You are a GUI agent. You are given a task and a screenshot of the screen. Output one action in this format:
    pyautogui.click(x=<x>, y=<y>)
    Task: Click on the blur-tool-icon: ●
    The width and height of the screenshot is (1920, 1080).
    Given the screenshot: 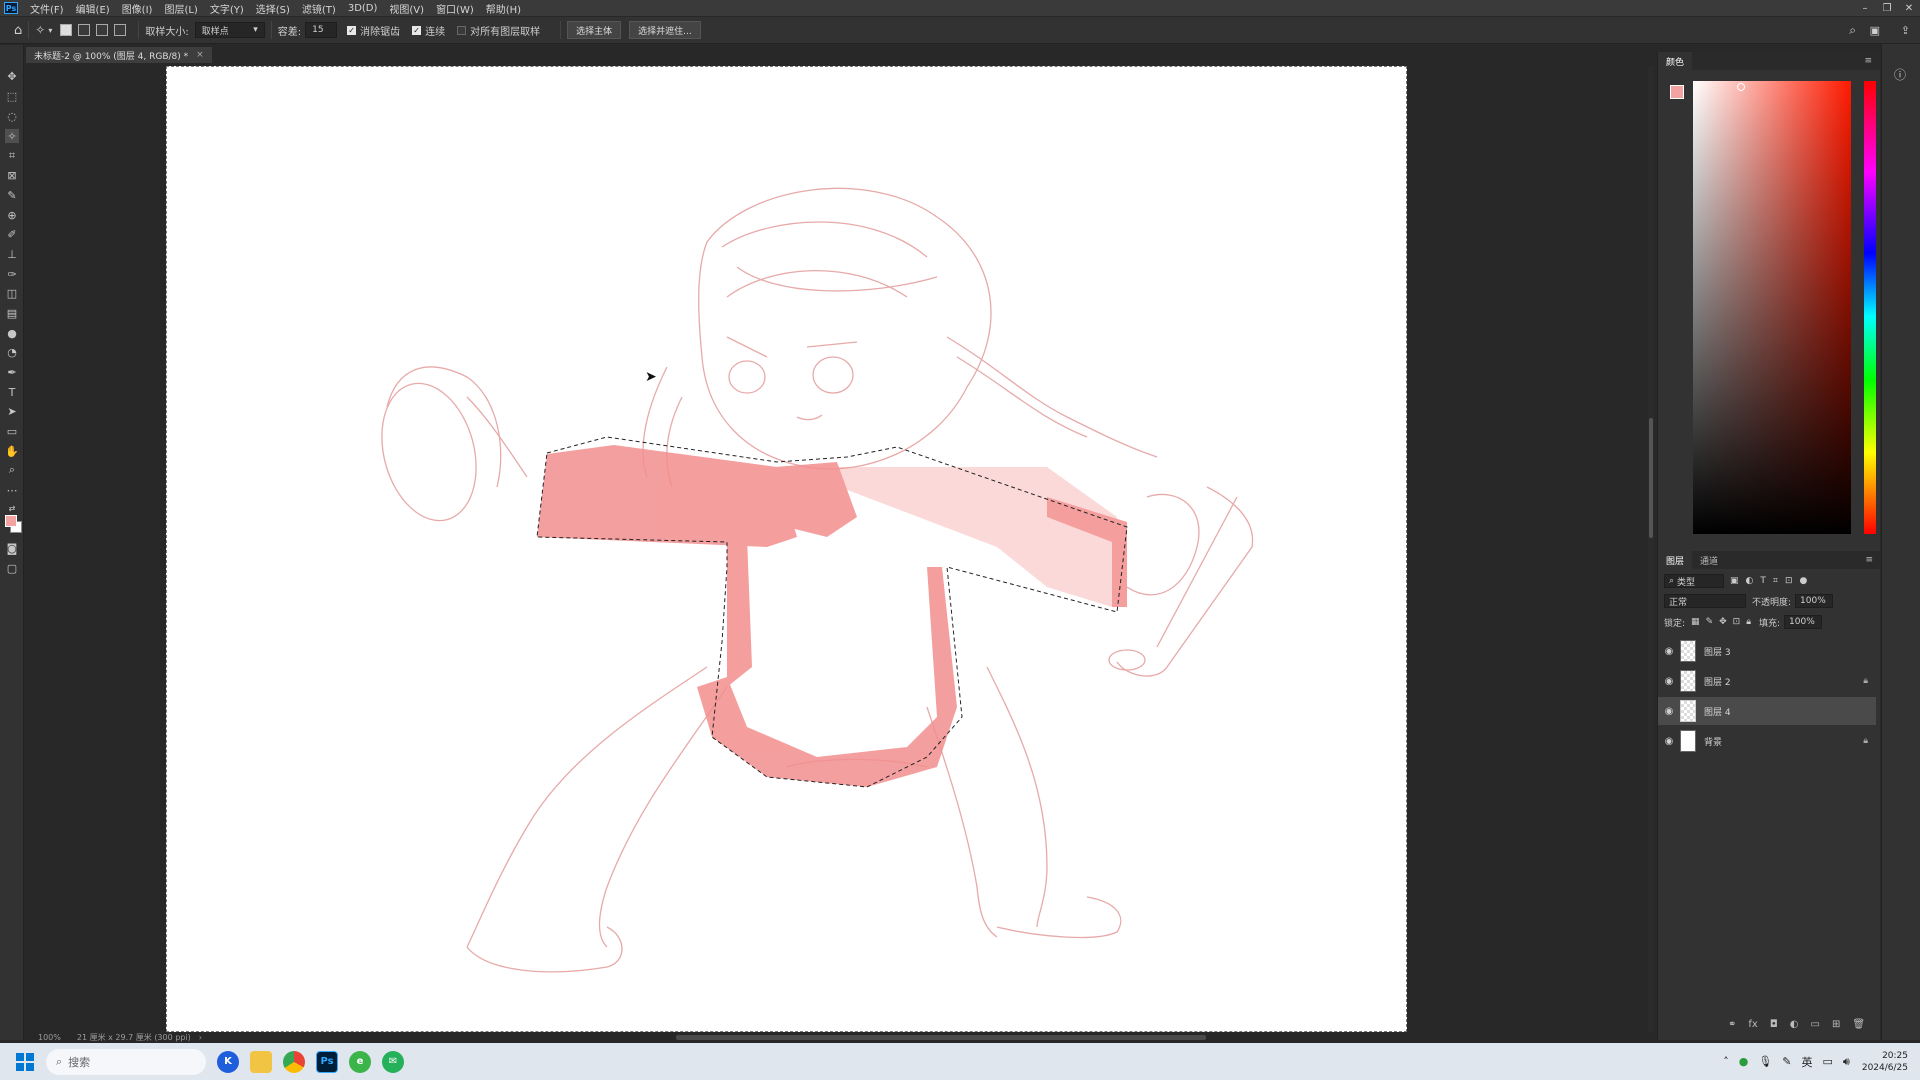 What is the action you would take?
    pyautogui.click(x=12, y=333)
    